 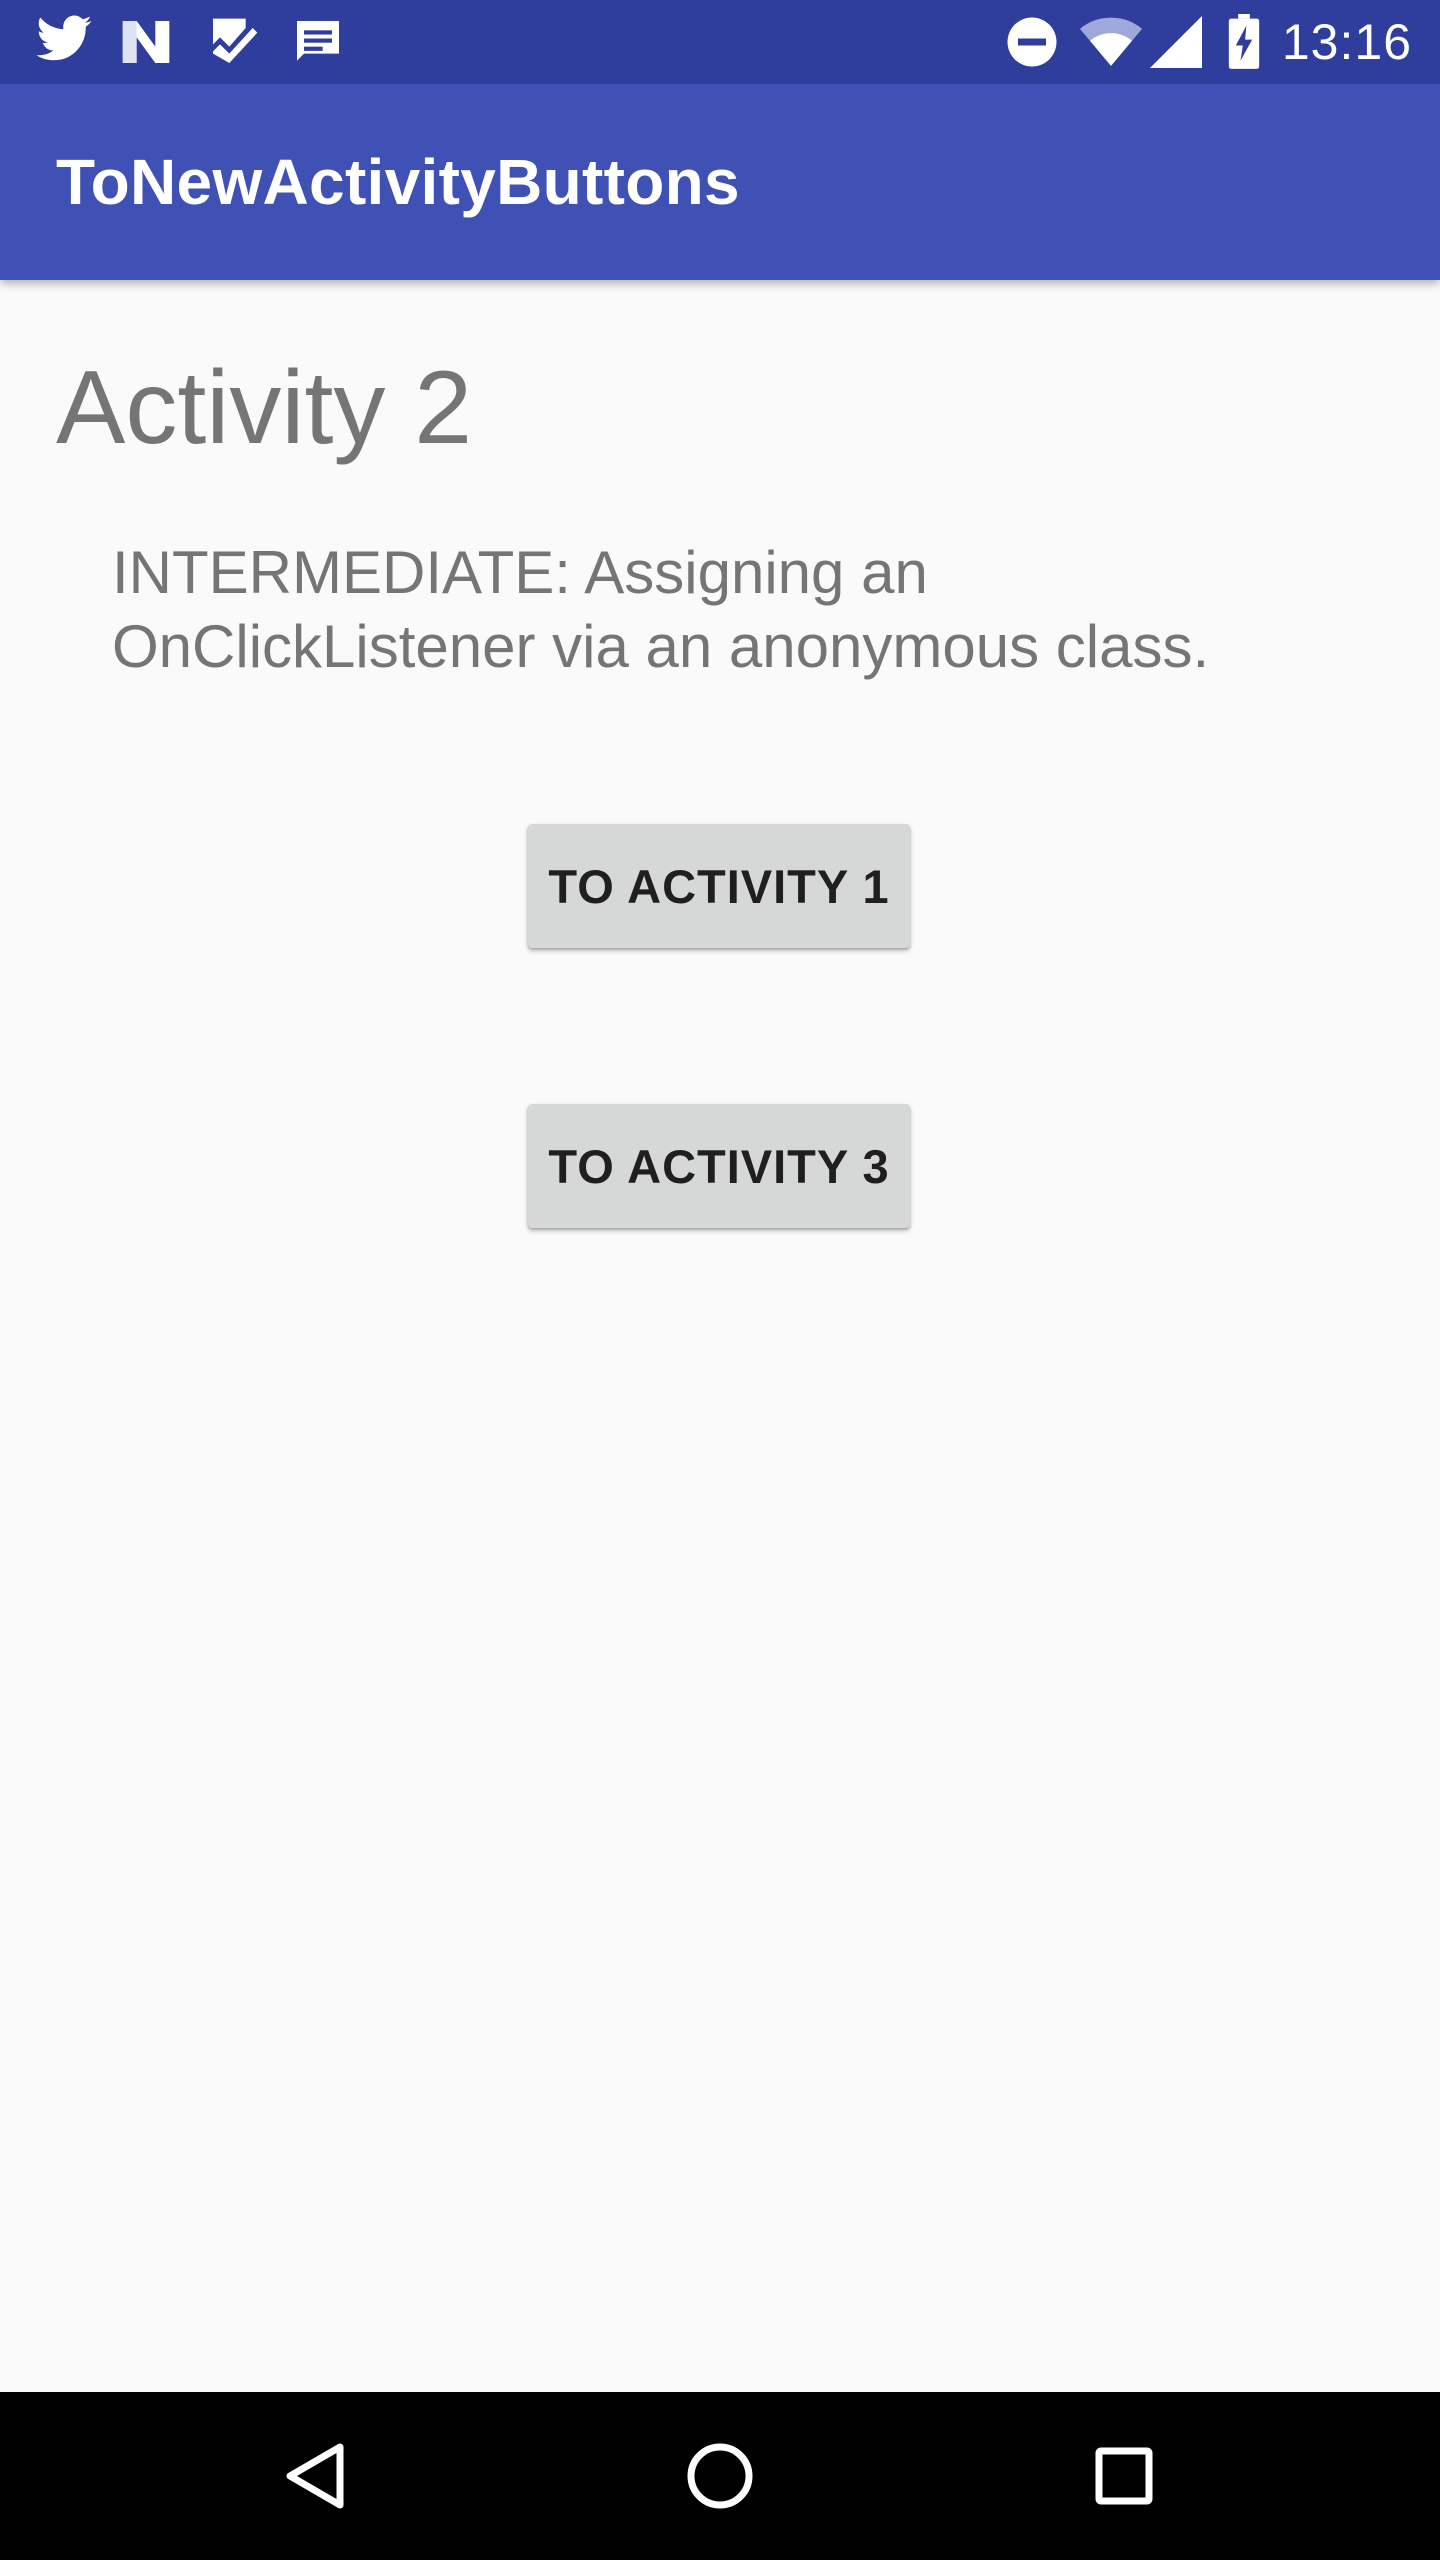 I want to click on back-icon, so click(x=315, y=2476).